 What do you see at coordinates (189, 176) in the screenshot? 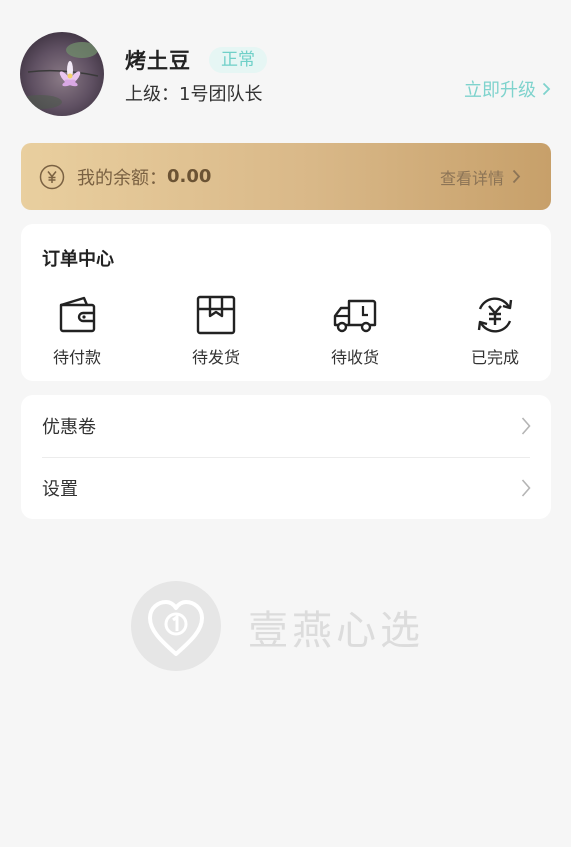
I see `balance-value: 0.00` at bounding box center [189, 176].